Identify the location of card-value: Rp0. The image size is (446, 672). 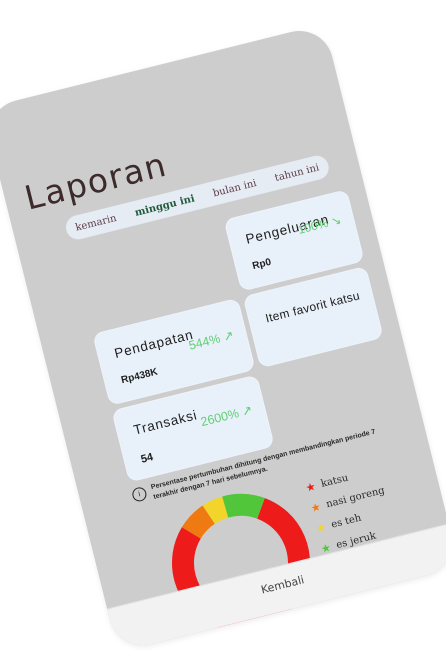
(262, 264).